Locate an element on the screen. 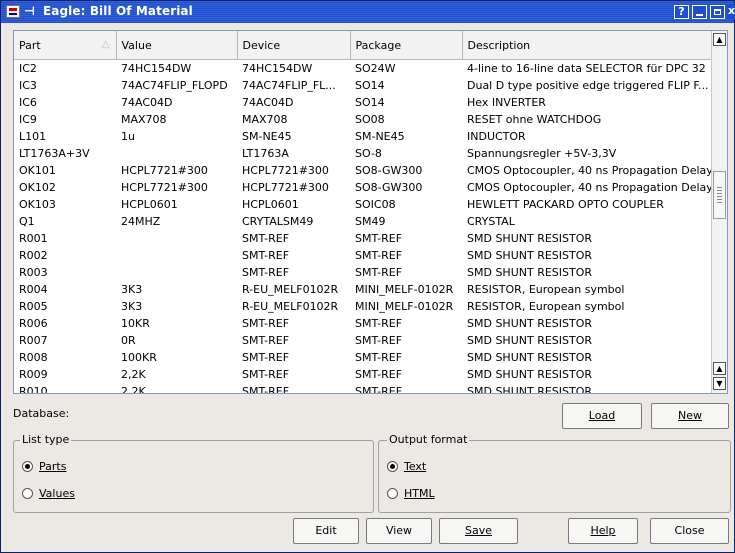 Image resolution: width=735 pixels, height=553 pixels. table-cell: 74AC04D is located at coordinates (268, 102).